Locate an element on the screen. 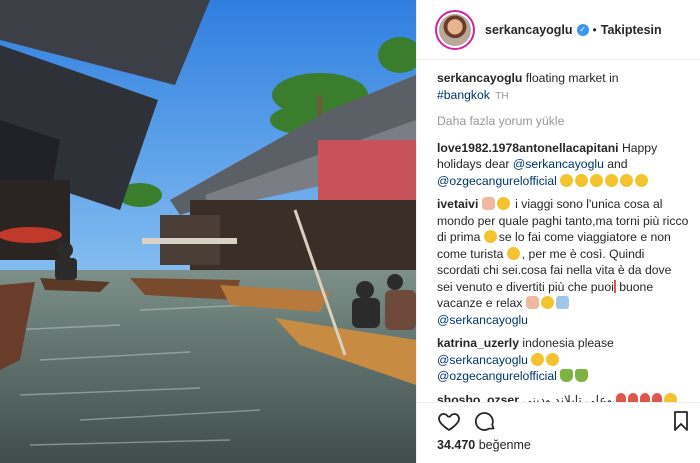 Image resolution: width=700 pixels, height=463 pixels. comment-username: love1982.1978antonellacapitani is located at coordinates (528, 148).